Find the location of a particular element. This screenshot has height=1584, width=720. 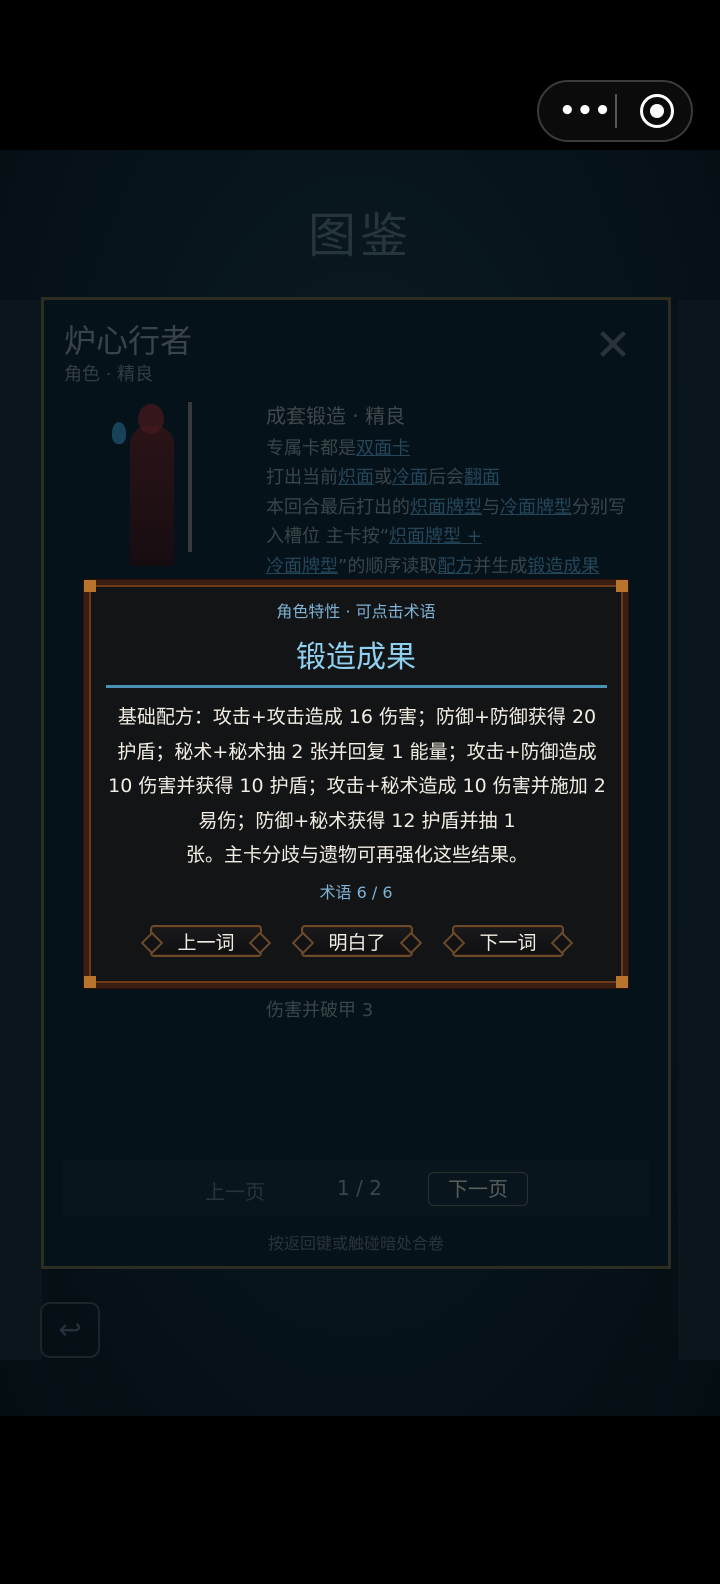

close-icon: ✕ is located at coordinates (613, 346).